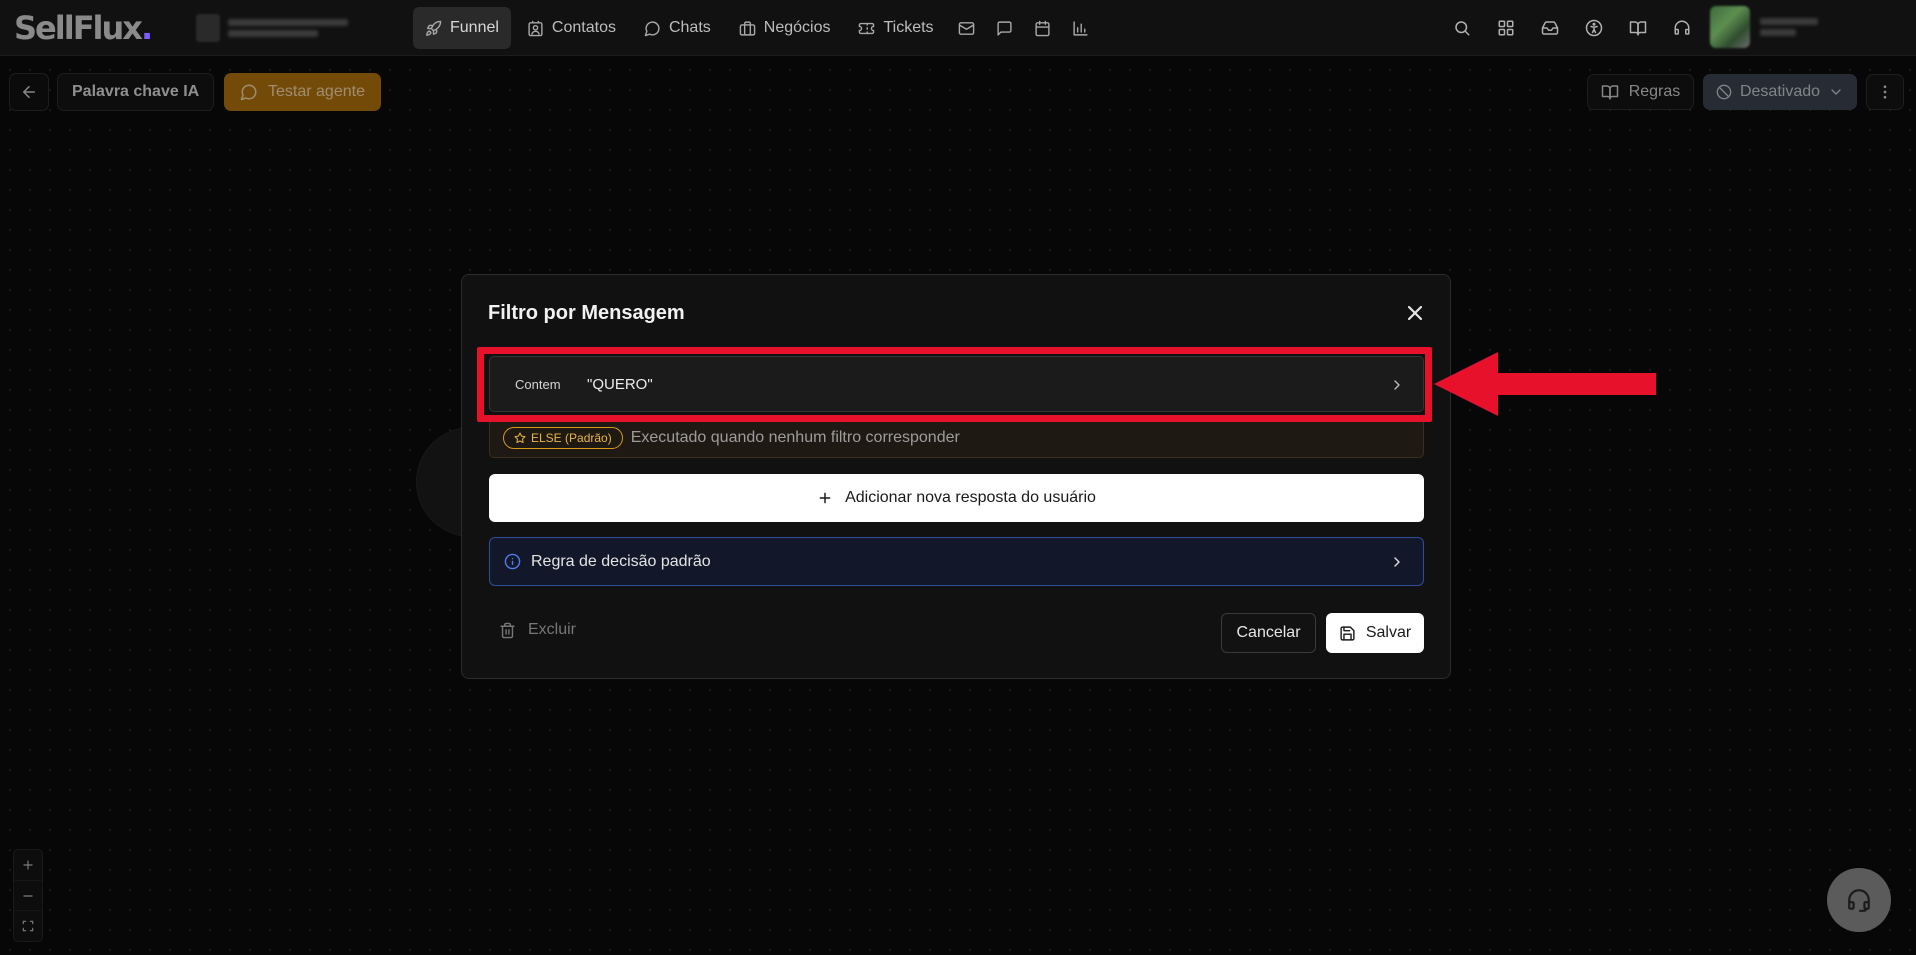 The width and height of the screenshot is (1916, 955). I want to click on trash-icon, so click(507, 630).